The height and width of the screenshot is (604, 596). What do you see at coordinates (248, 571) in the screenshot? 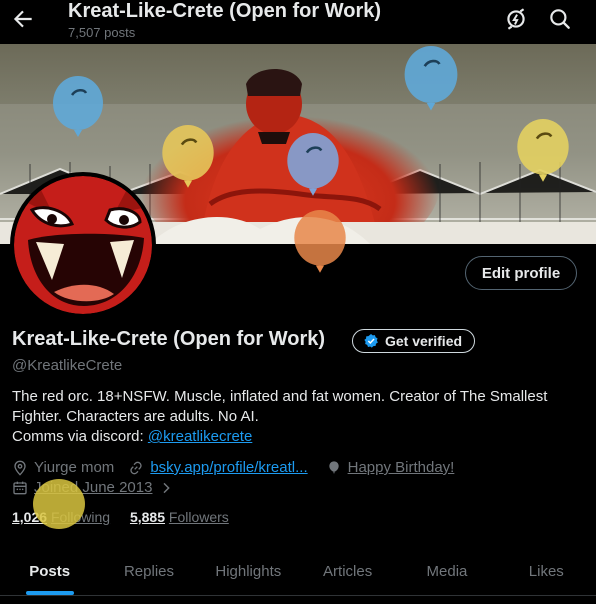
I see `tab-highlights: Highlights` at bounding box center [248, 571].